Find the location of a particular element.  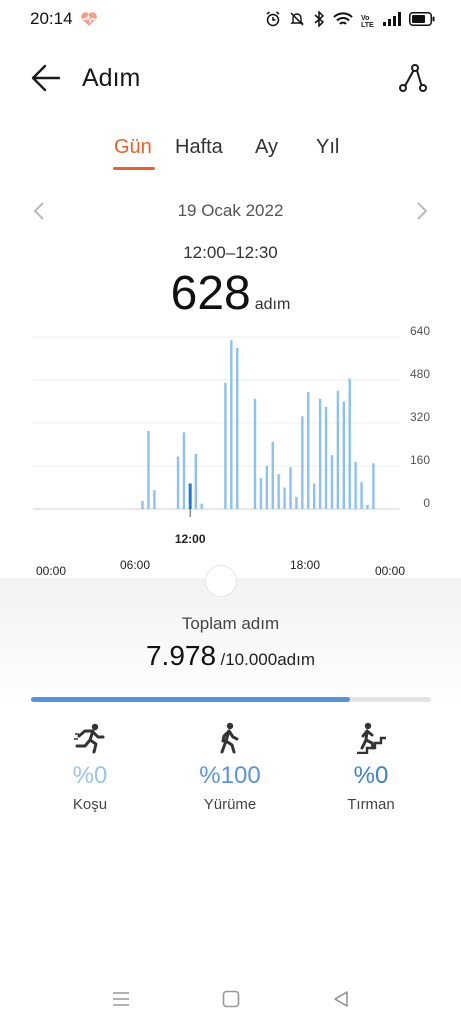

climbing-label: Tırman is located at coordinates (371, 804).